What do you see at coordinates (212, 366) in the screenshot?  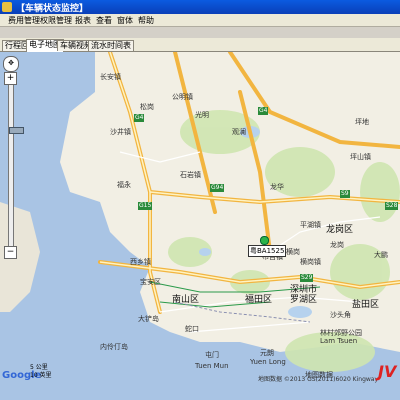 I see `place-label: Tuen Mun` at bounding box center [212, 366].